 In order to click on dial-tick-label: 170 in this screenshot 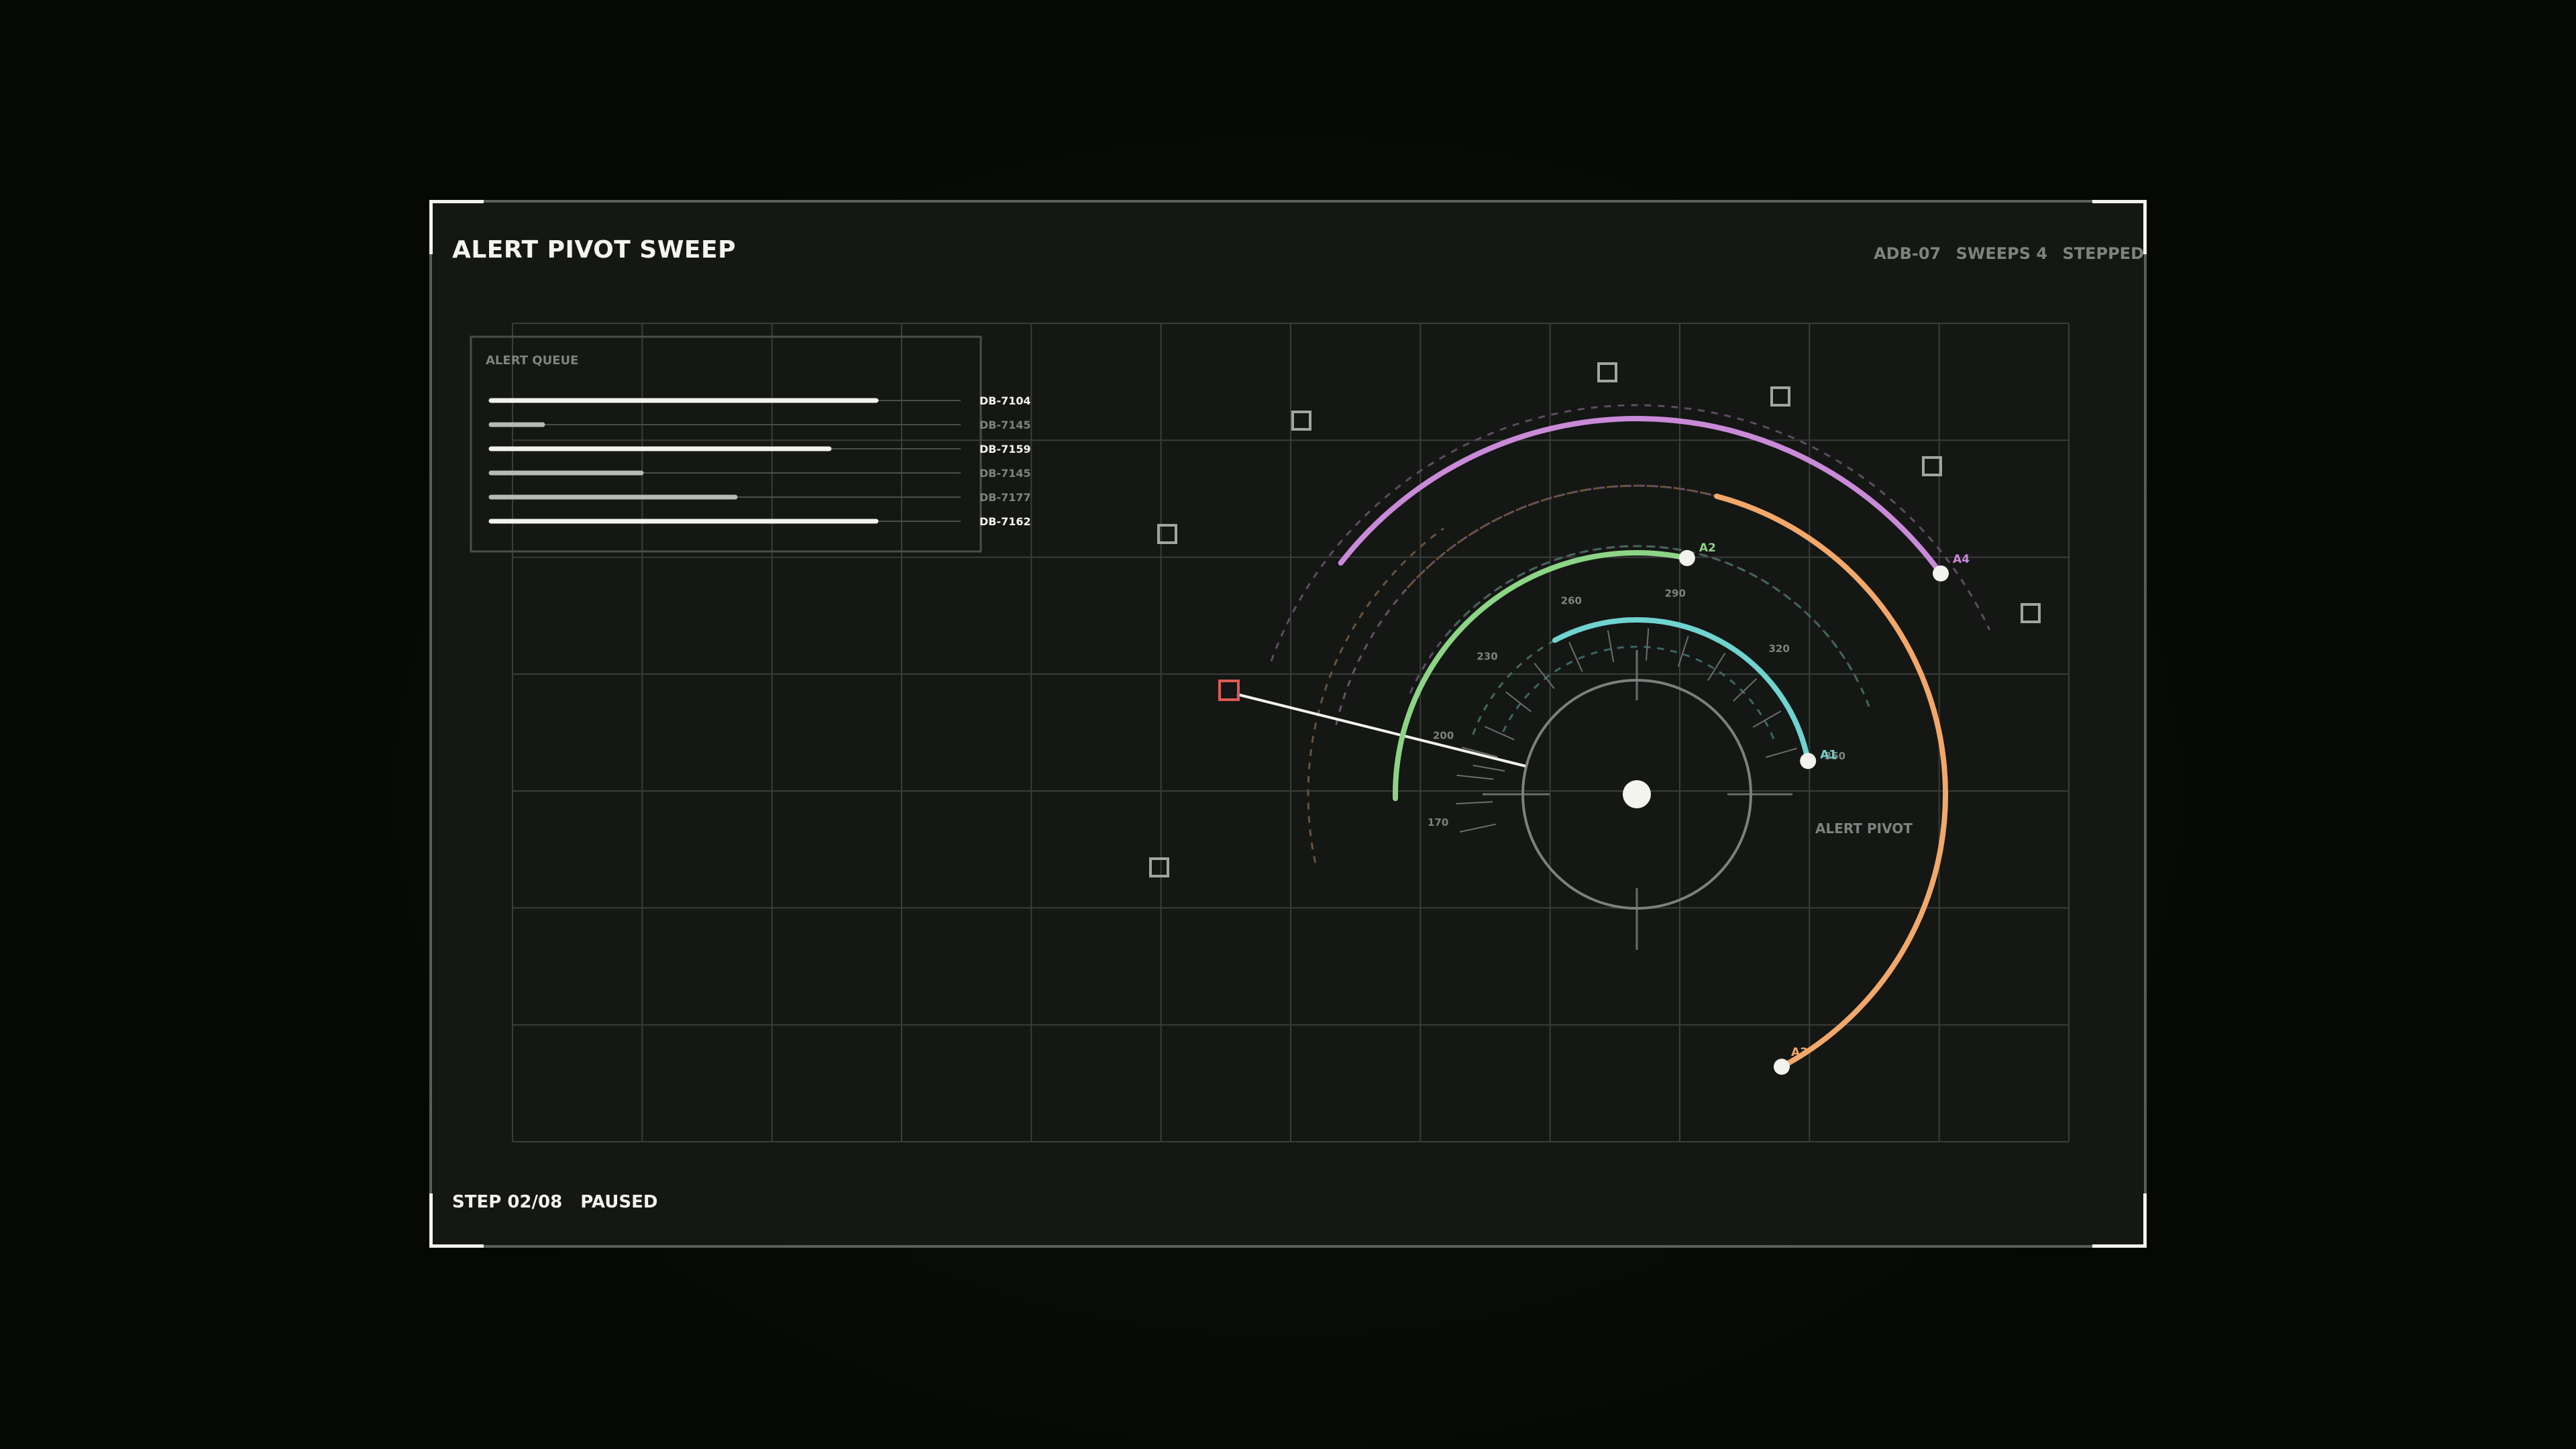, I will do `click(1438, 822)`.